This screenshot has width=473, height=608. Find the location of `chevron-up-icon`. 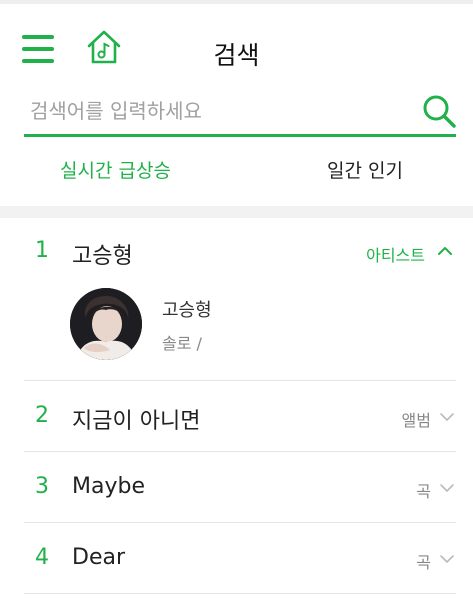

chevron-up-icon is located at coordinates (445, 251).